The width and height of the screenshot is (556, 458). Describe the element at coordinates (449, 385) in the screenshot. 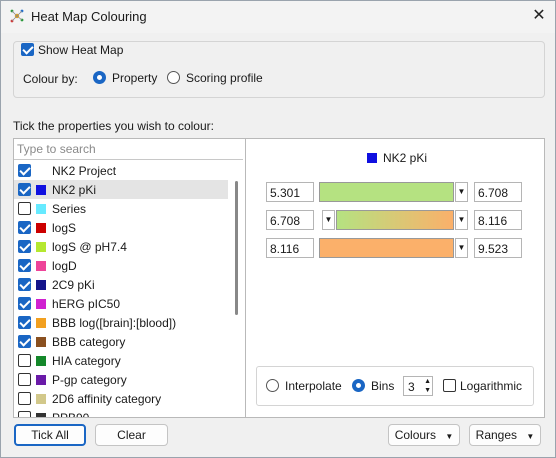

I see `logarithmic-checkbox` at that location.